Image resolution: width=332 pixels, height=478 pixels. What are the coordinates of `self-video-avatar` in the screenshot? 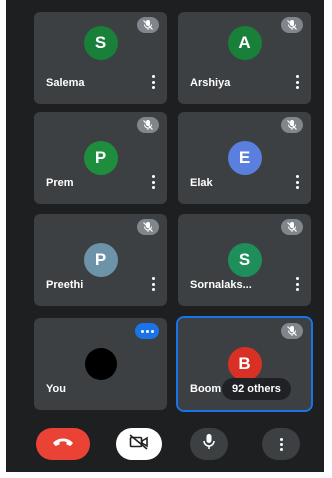 It's located at (100, 364).